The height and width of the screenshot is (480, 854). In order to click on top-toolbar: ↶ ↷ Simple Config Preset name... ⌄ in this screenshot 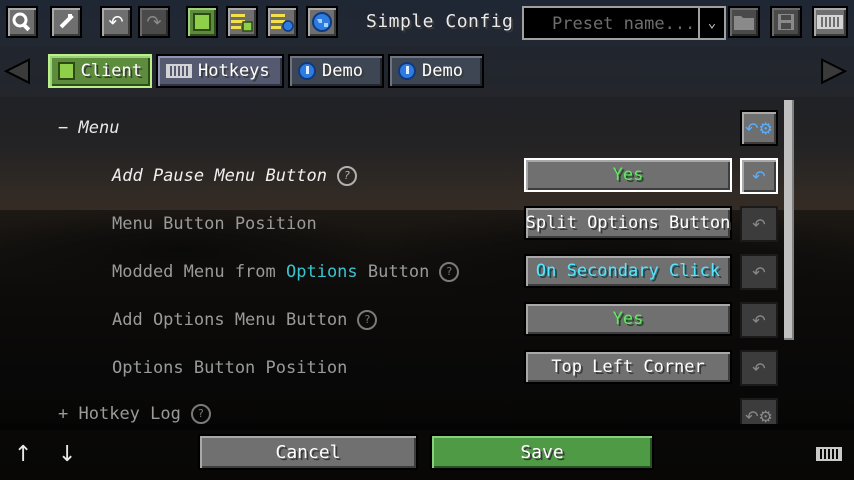, I will do `click(427, 23)`.